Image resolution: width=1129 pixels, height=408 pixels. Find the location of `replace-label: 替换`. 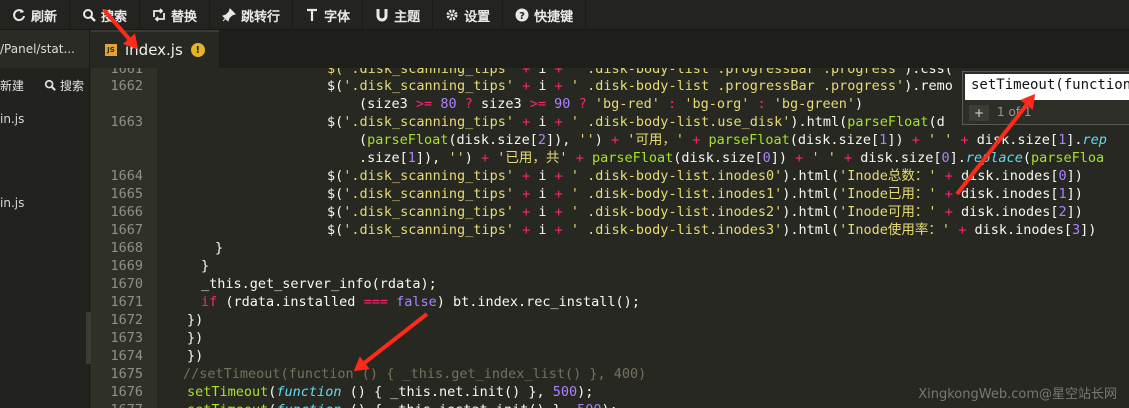

replace-label: 替换 is located at coordinates (184, 17).